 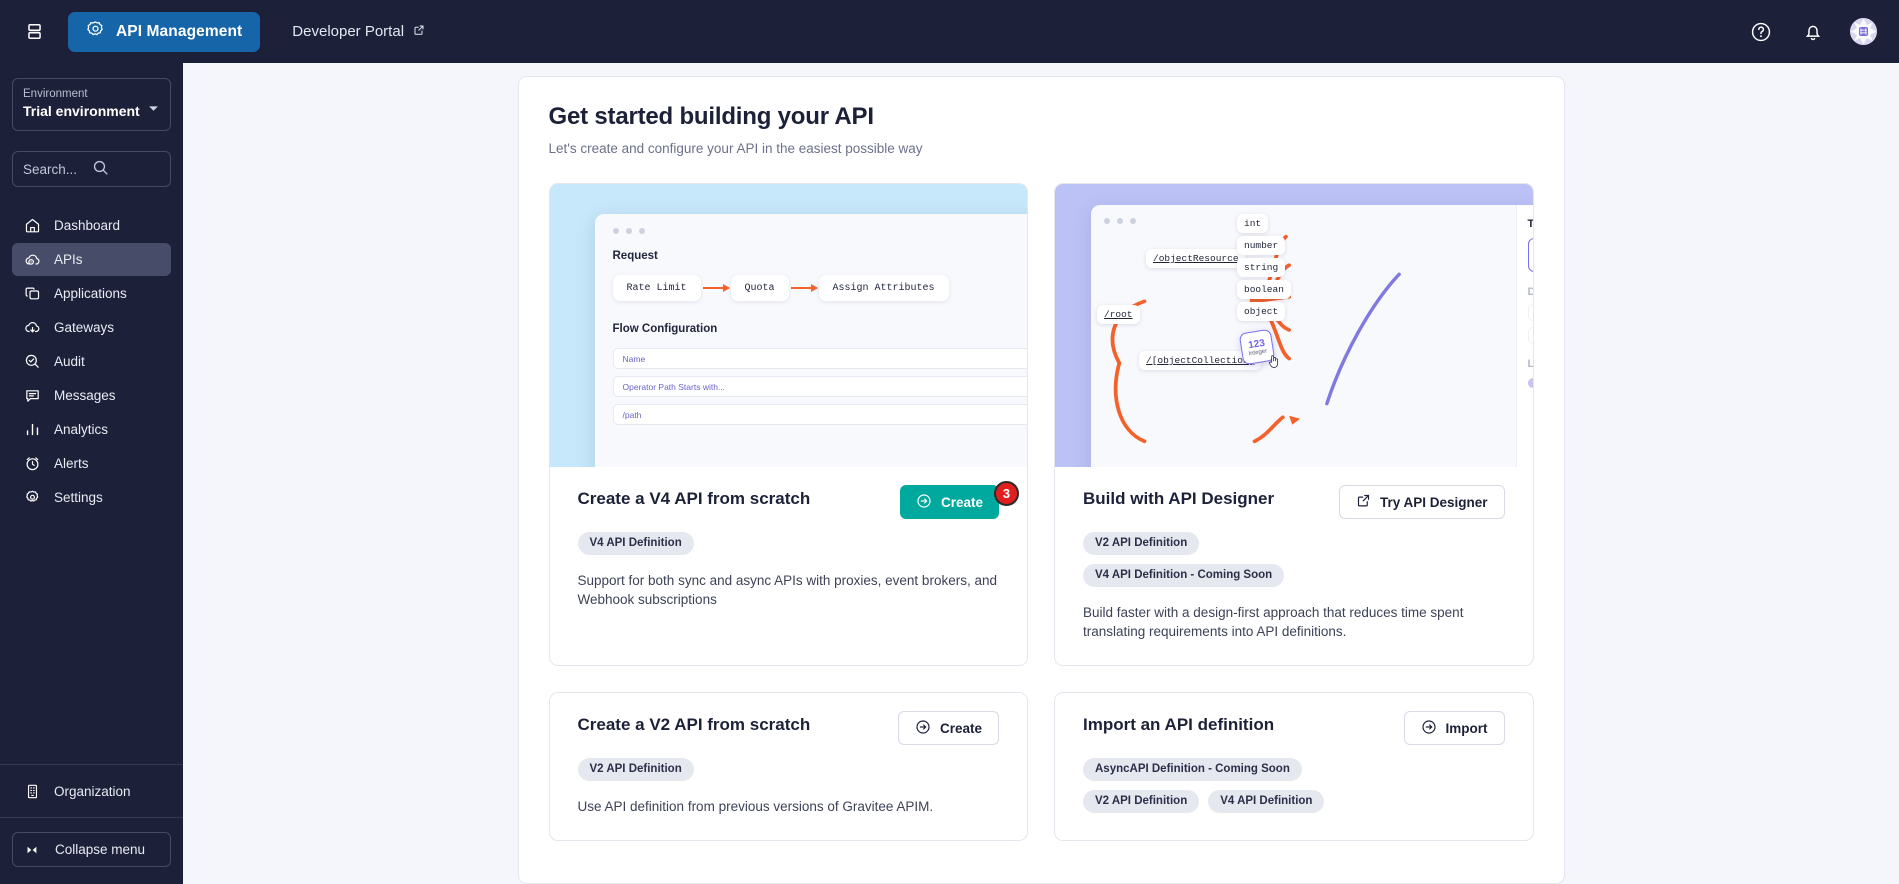 What do you see at coordinates (1179, 725) in the screenshot?
I see `card-title: Import an API definition` at bounding box center [1179, 725].